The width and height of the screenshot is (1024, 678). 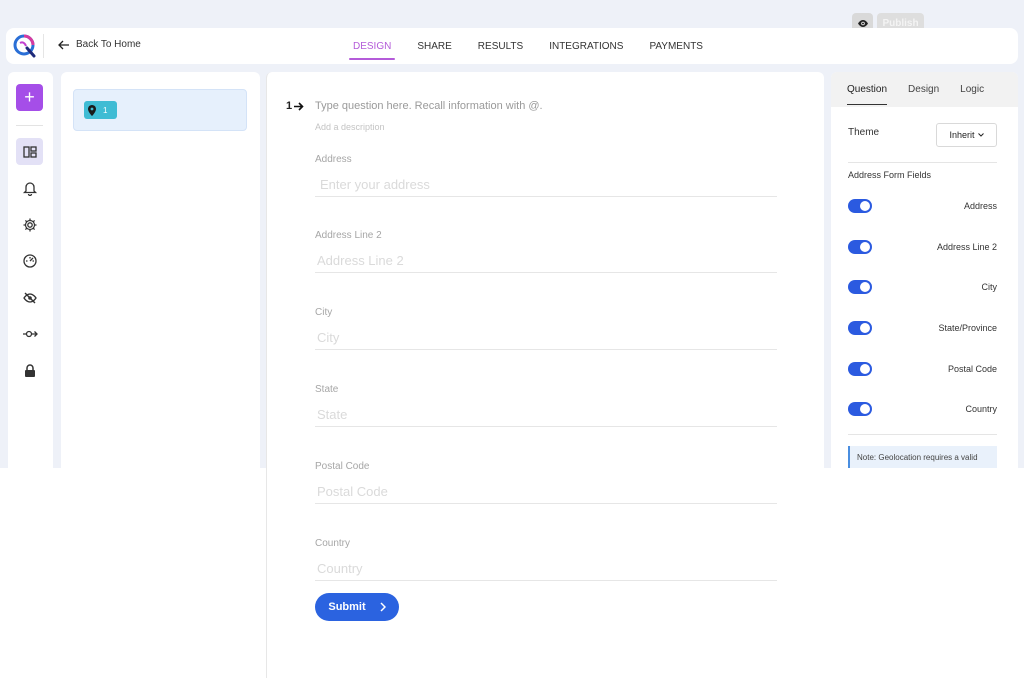 I want to click on toggle-row-address-line-2: Address Line 2, so click(x=922, y=247).